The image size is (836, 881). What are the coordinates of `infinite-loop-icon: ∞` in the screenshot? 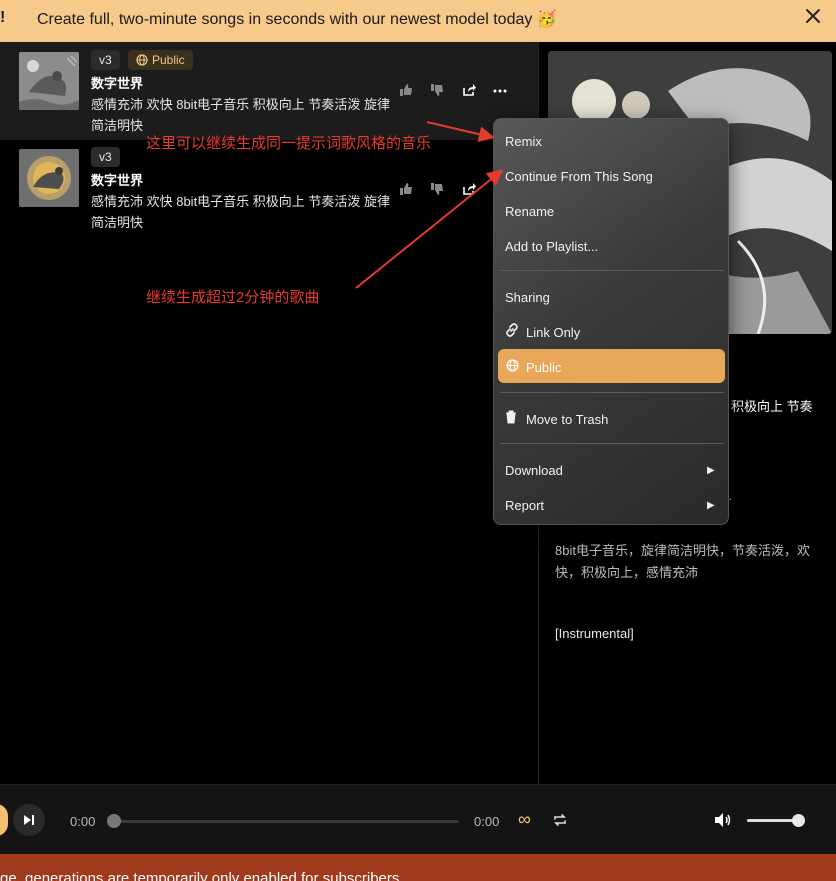 It's located at (524, 819).